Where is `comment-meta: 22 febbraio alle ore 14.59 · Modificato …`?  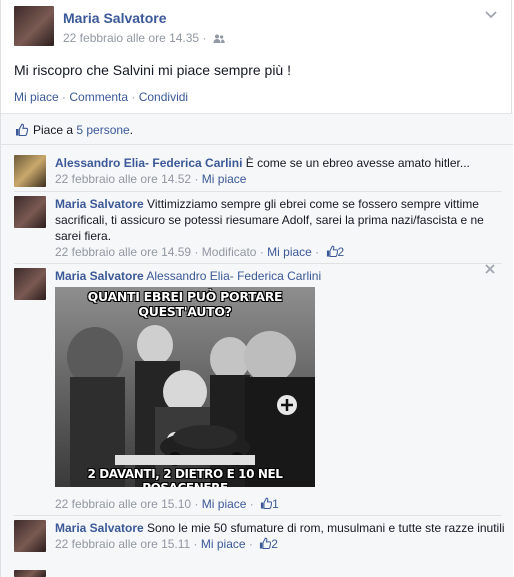
comment-meta: 22 febbraio alle ore 14.59 · Modificato … is located at coordinates (200, 252).